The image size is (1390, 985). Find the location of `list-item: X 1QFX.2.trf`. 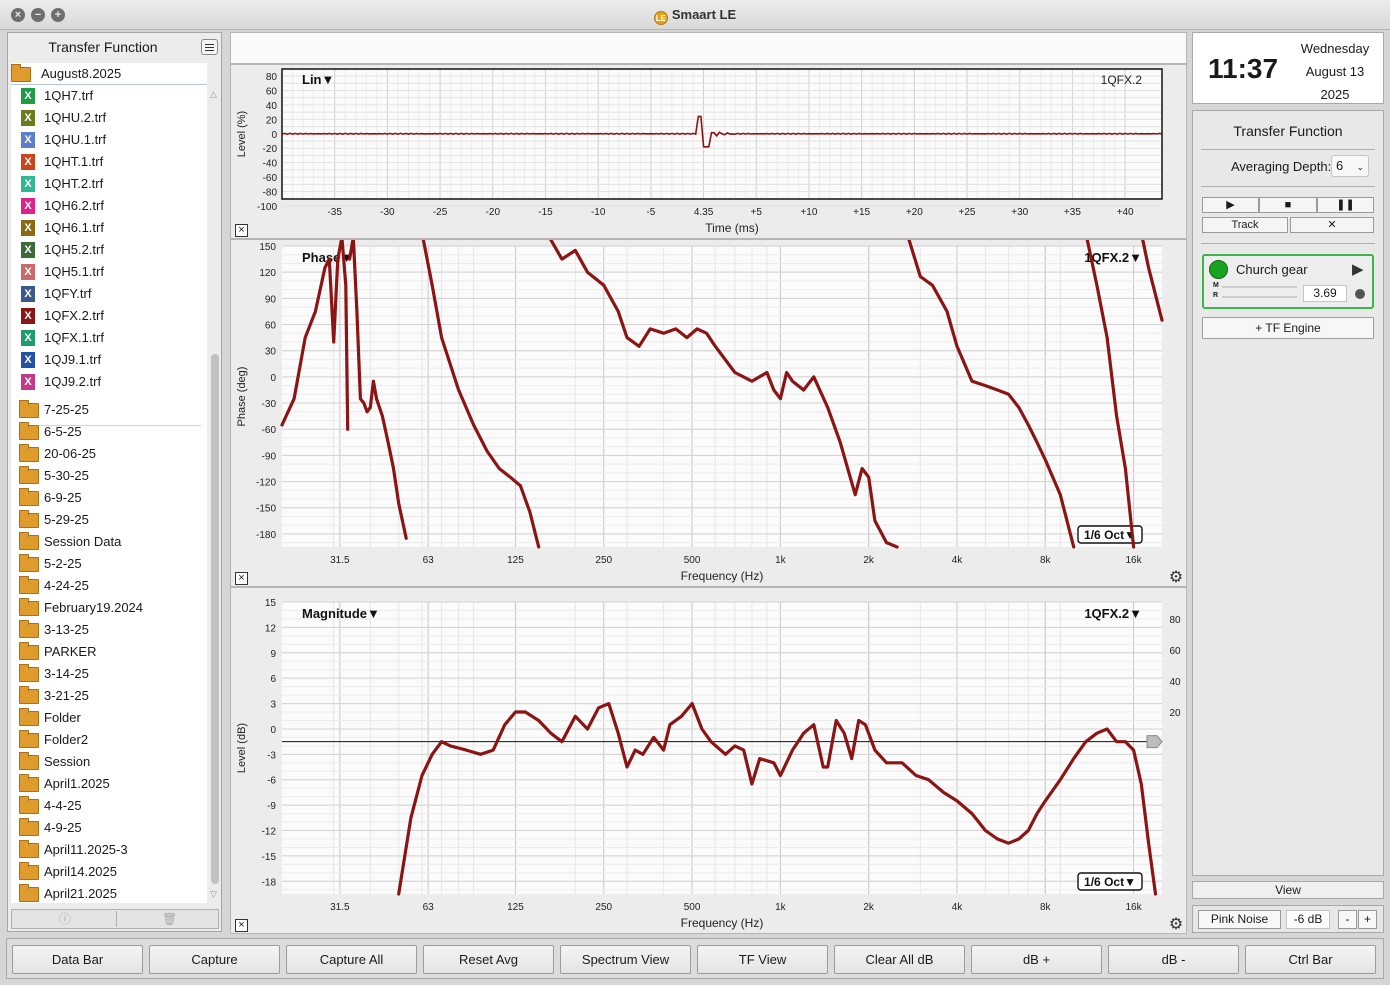

list-item: X 1QFX.2.trf is located at coordinates (109, 316).